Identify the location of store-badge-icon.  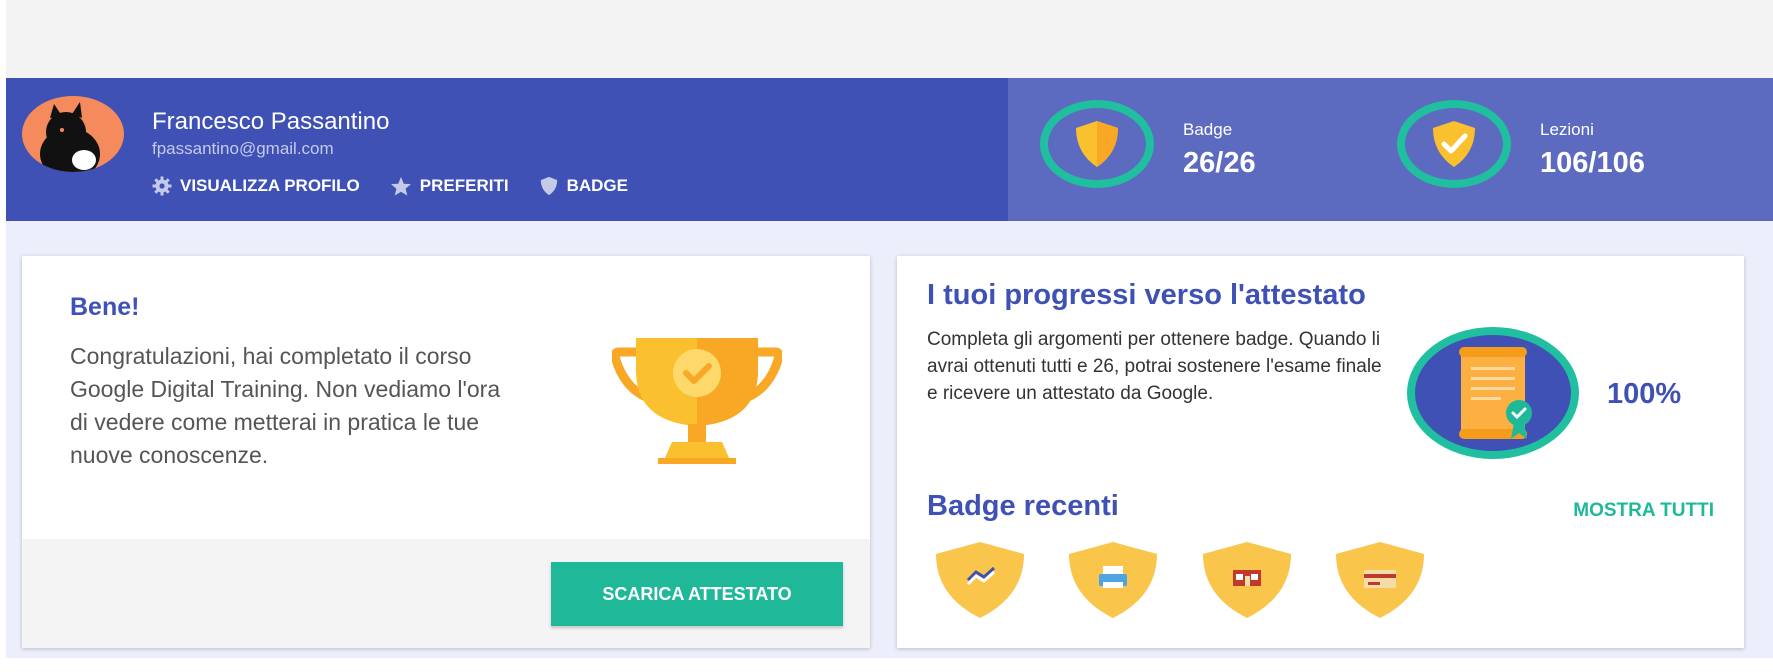
(1247, 580).